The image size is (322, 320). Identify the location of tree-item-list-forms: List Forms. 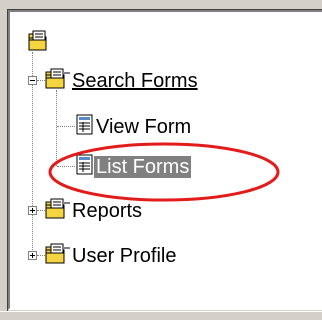
(143, 167).